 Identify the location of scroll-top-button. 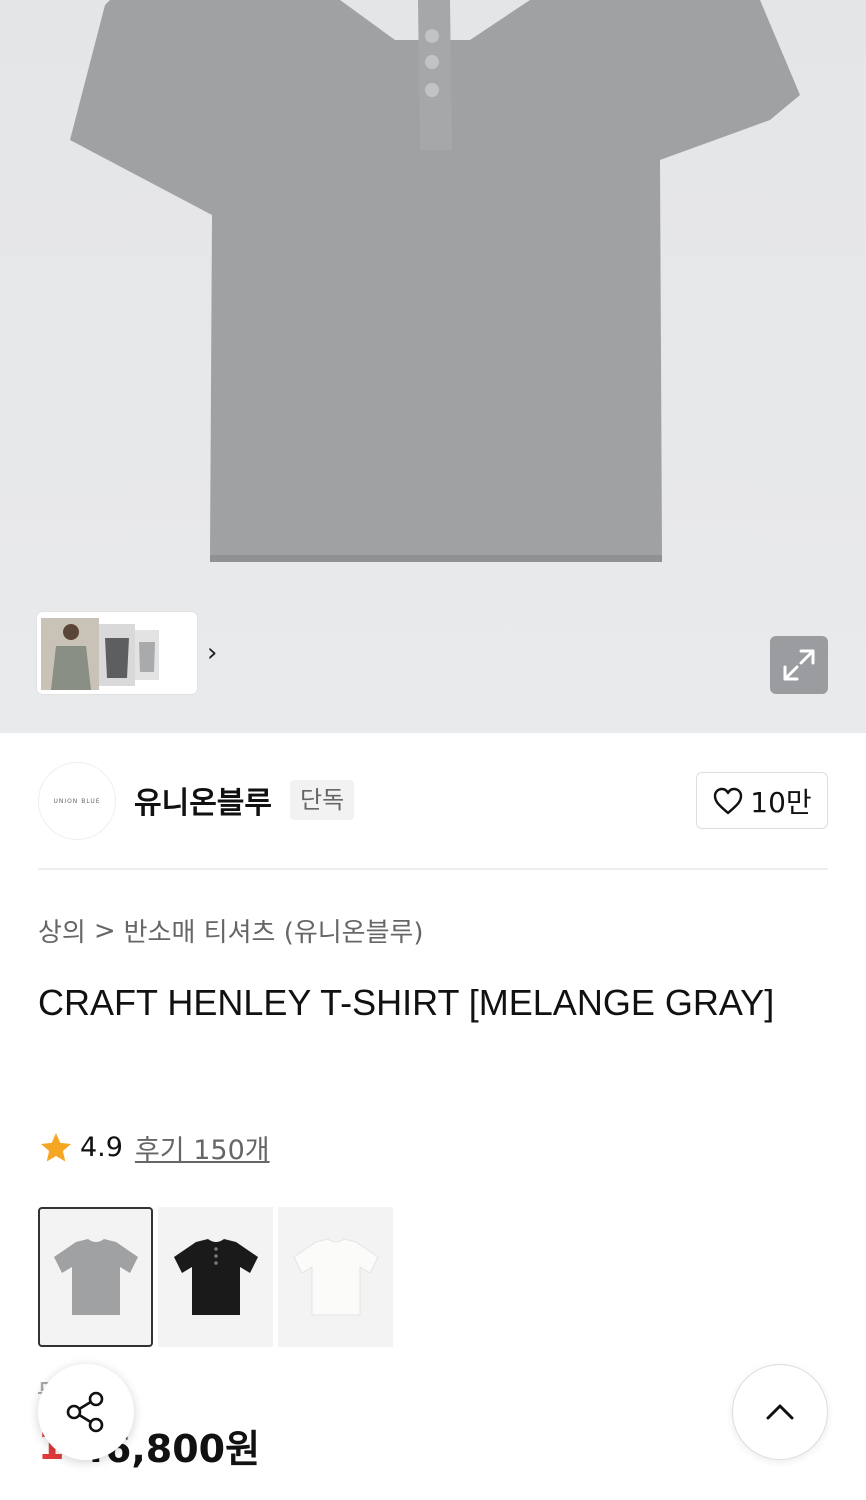
(780, 1412).